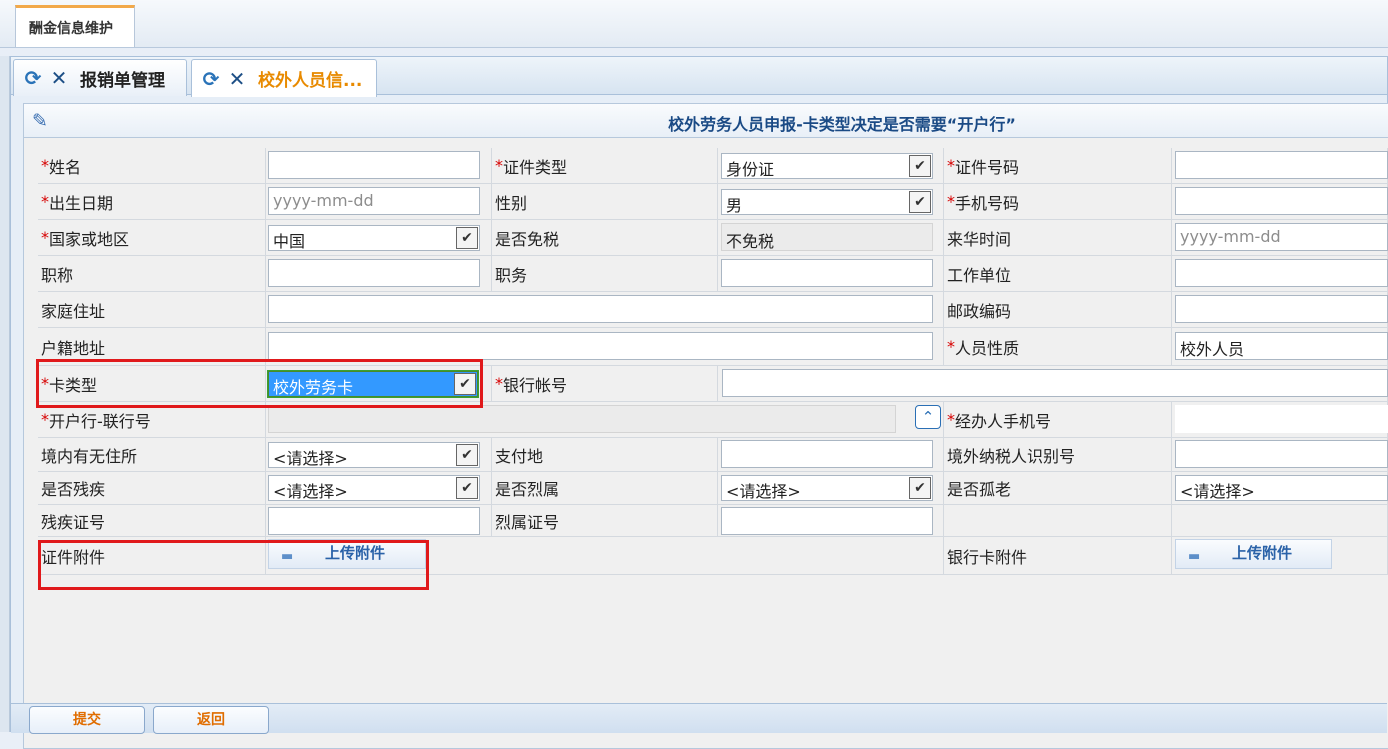  I want to click on label-martyr: 是否烈属, so click(605, 488).